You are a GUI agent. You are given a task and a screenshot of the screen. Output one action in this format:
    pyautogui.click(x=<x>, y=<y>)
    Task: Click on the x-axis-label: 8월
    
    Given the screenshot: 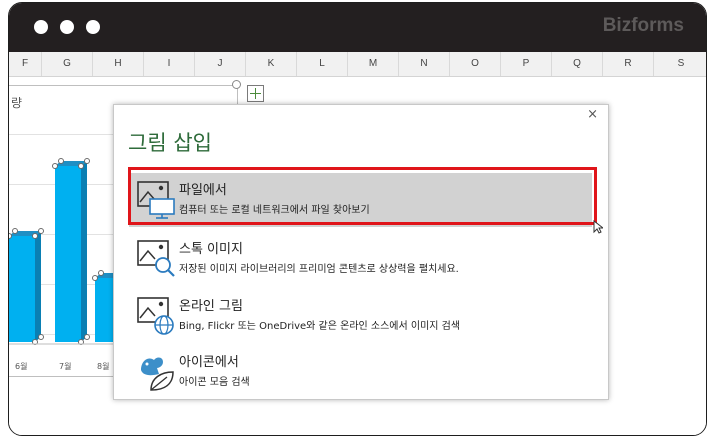 What is the action you would take?
    pyautogui.click(x=103, y=366)
    